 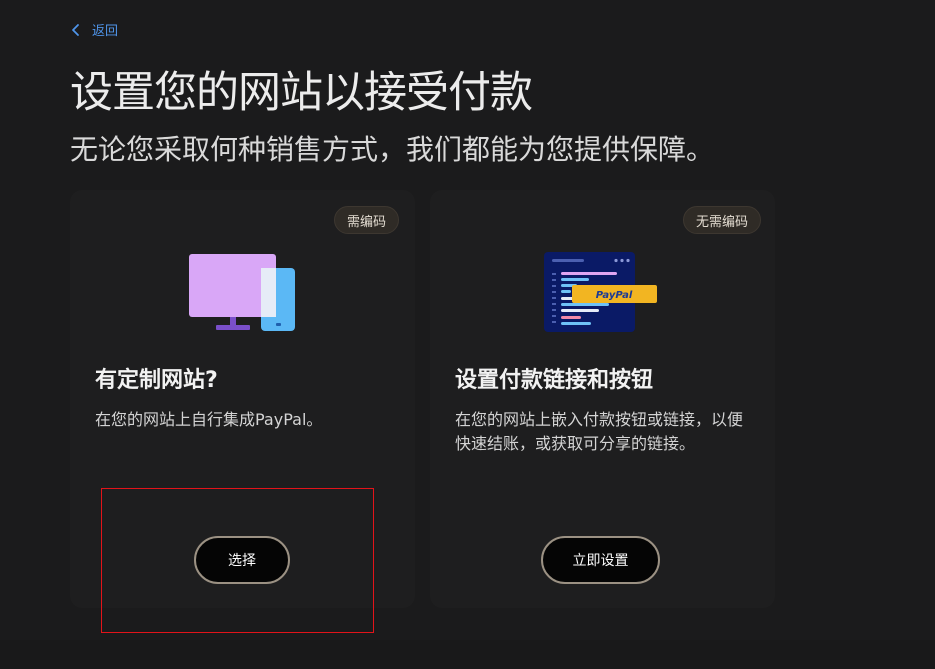 I want to click on code-window-paypal-icon: PayPal, so click(x=600, y=292).